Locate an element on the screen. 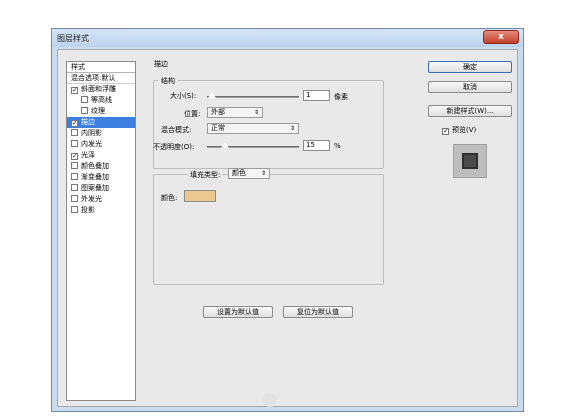 This screenshot has width=576, height=417. style-item-9: 图案叠加 is located at coordinates (101, 188).